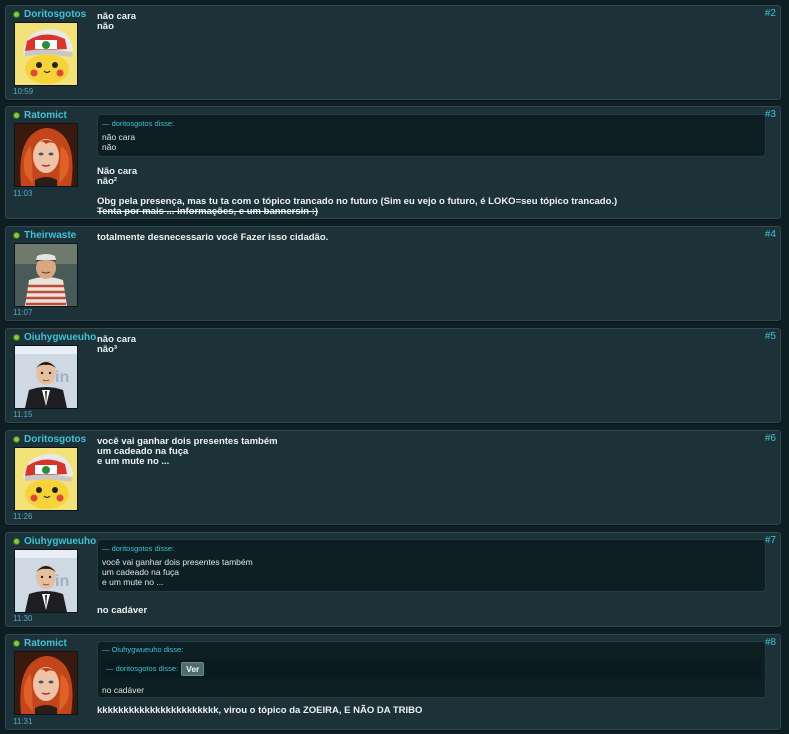 The width and height of the screenshot is (789, 734). Describe the element at coordinates (23, 414) in the screenshot. I see `post-time: 11:15` at that location.